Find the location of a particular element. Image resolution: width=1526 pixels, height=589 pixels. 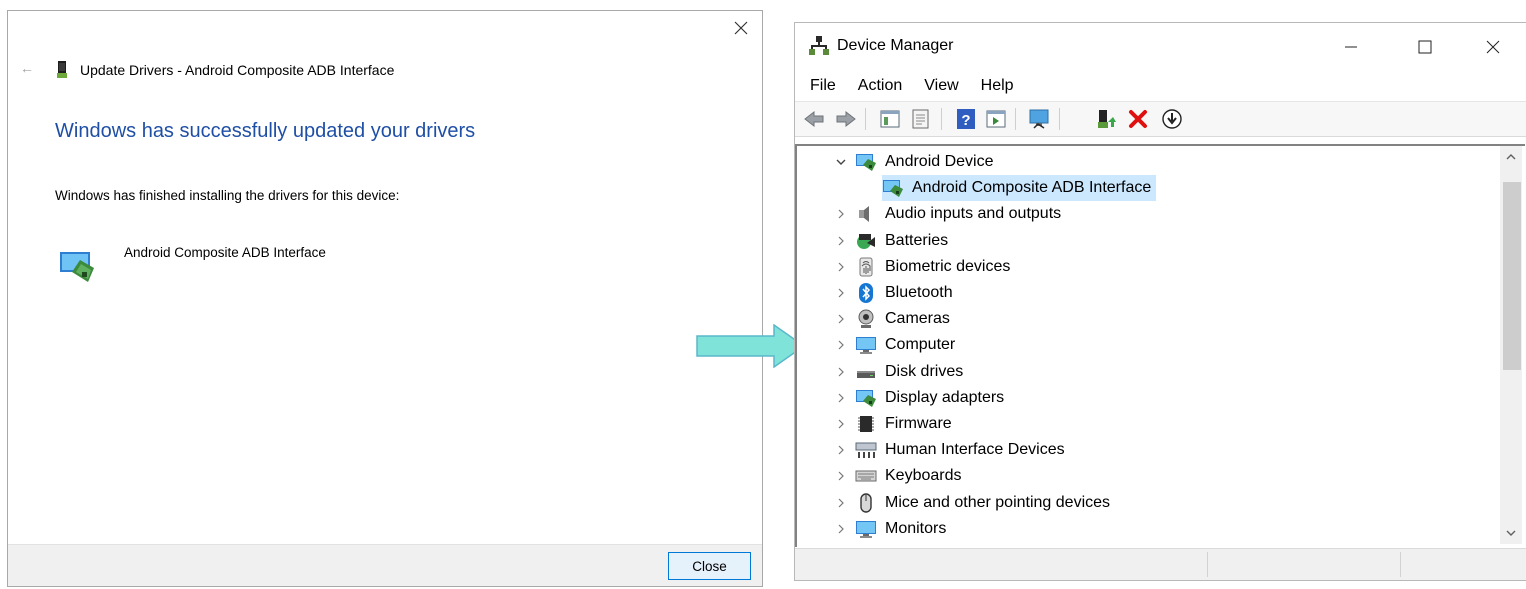

download-circle-icon is located at coordinates (1172, 119).